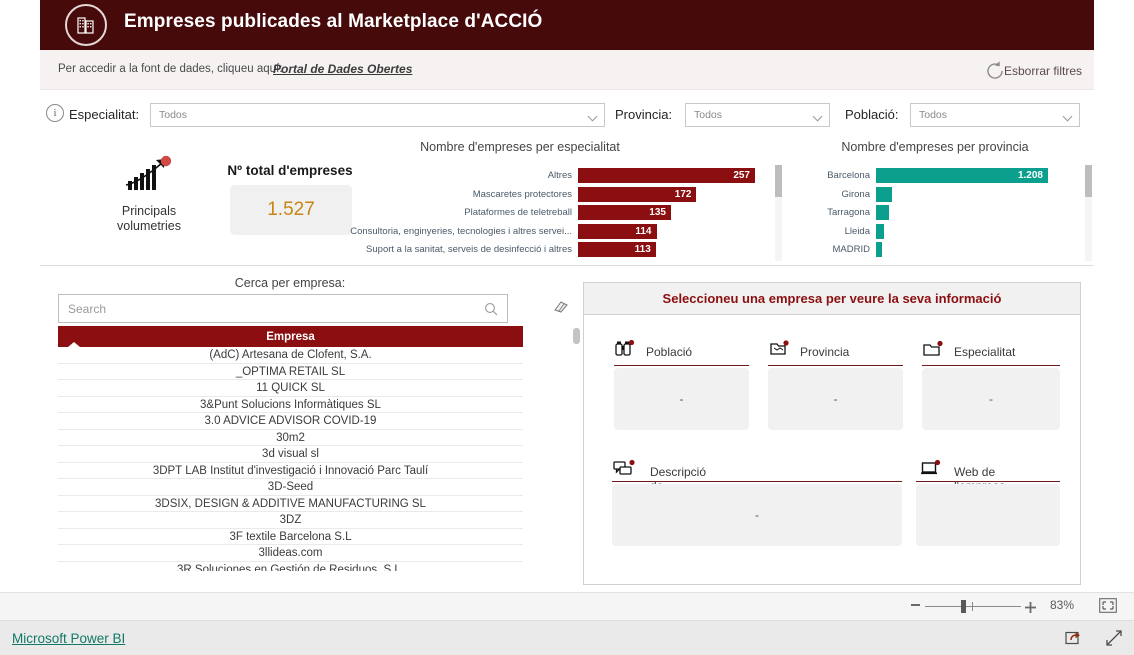  Describe the element at coordinates (290, 454) in the screenshot. I see `table-row: 3d visual sl` at that location.